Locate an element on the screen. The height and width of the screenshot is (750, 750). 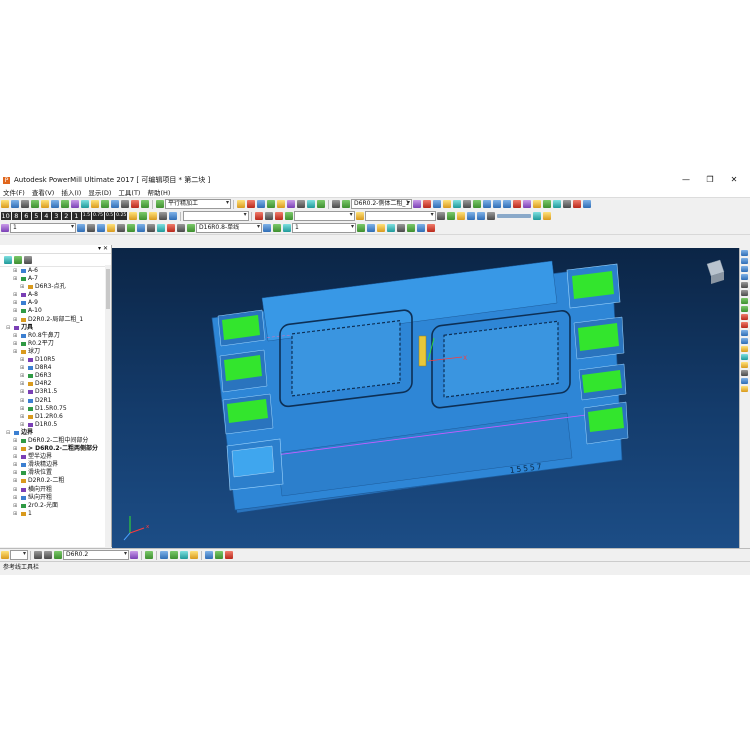
end-point-icon is located at coordinates (85, 204).